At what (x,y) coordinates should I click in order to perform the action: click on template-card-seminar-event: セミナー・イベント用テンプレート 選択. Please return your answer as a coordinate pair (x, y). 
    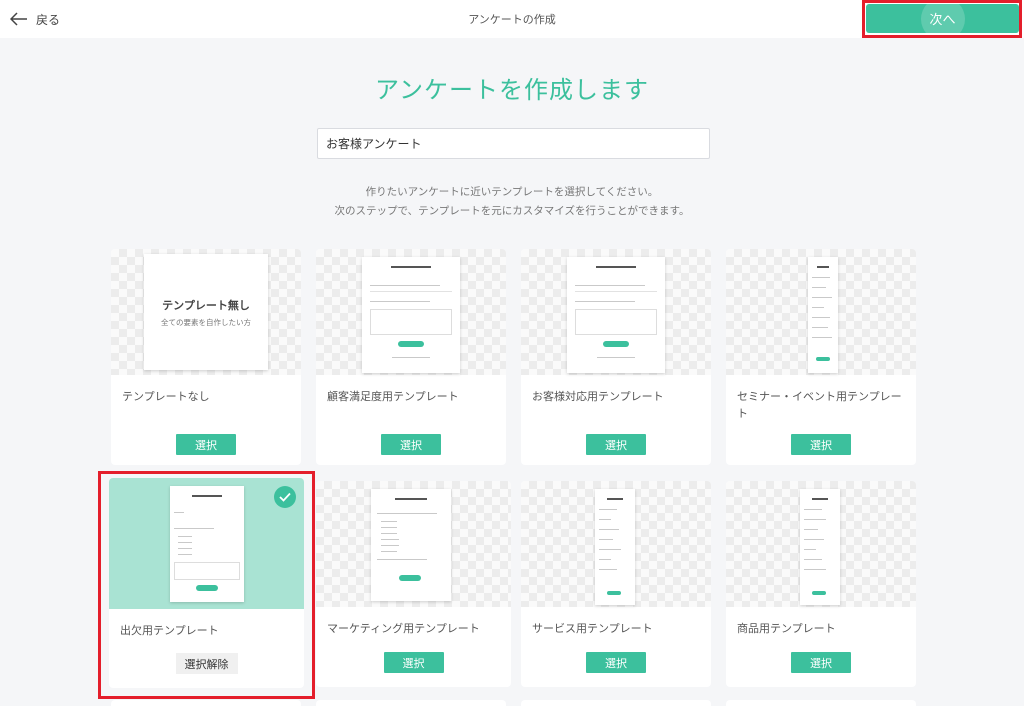
    Looking at the image, I should click on (821, 357).